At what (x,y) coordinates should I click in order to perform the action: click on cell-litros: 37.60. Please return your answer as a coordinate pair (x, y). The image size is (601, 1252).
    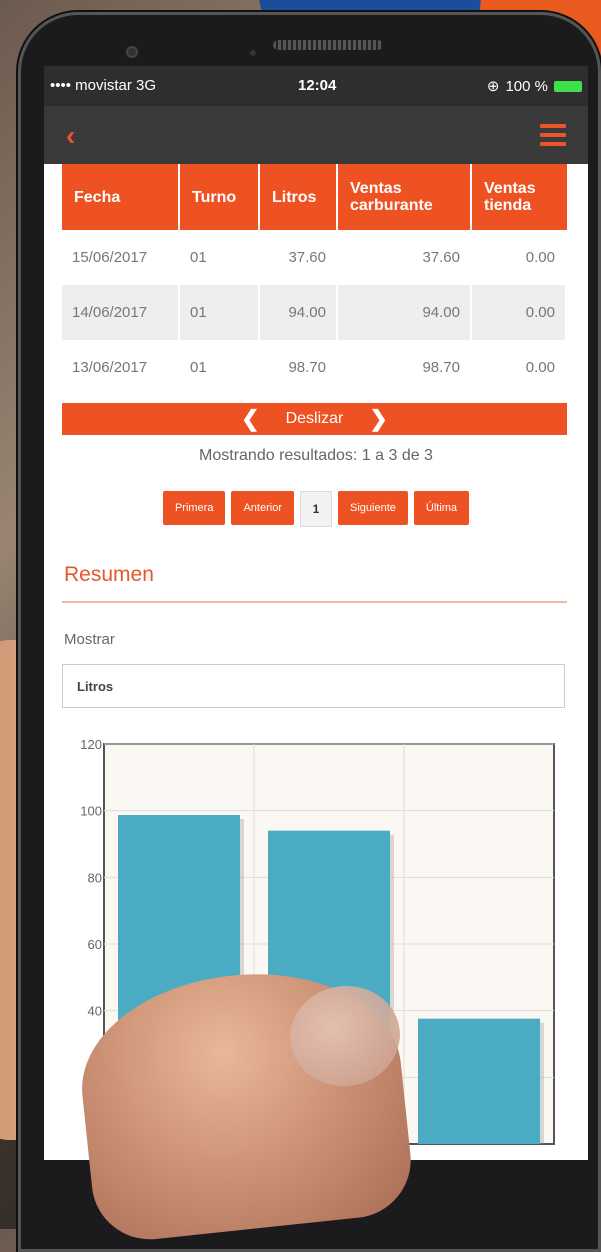
    Looking at the image, I should click on (299, 257).